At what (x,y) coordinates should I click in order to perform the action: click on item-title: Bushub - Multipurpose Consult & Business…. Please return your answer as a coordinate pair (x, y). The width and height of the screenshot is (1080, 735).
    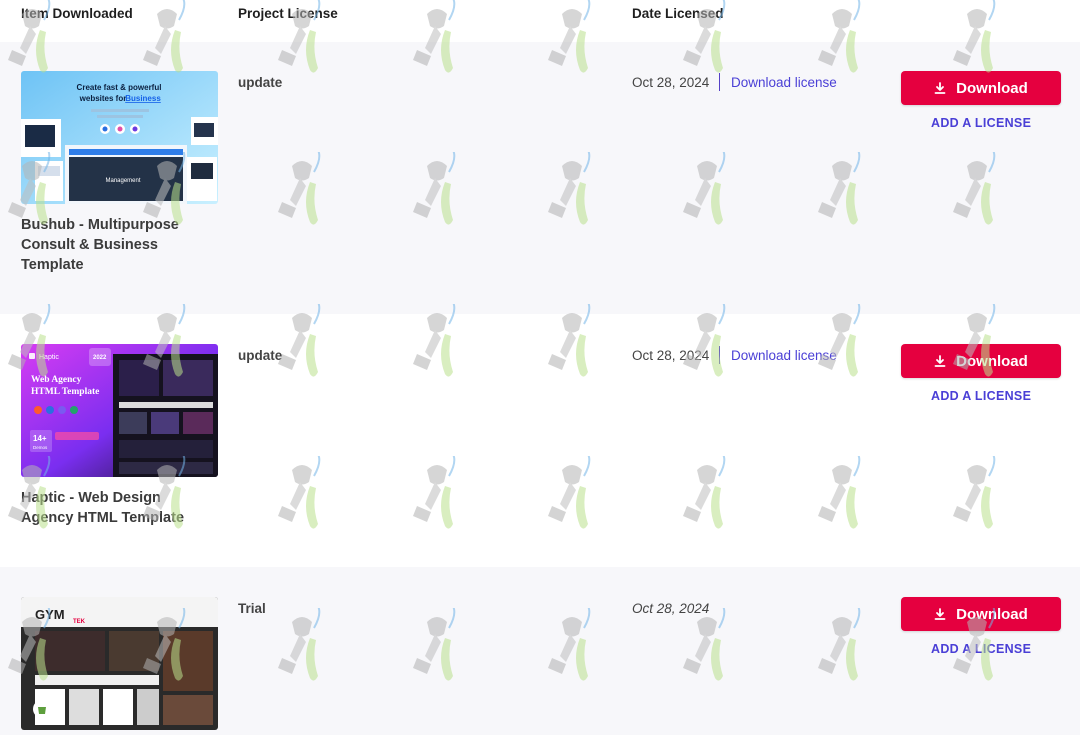
    Looking at the image, I should click on (116, 245).